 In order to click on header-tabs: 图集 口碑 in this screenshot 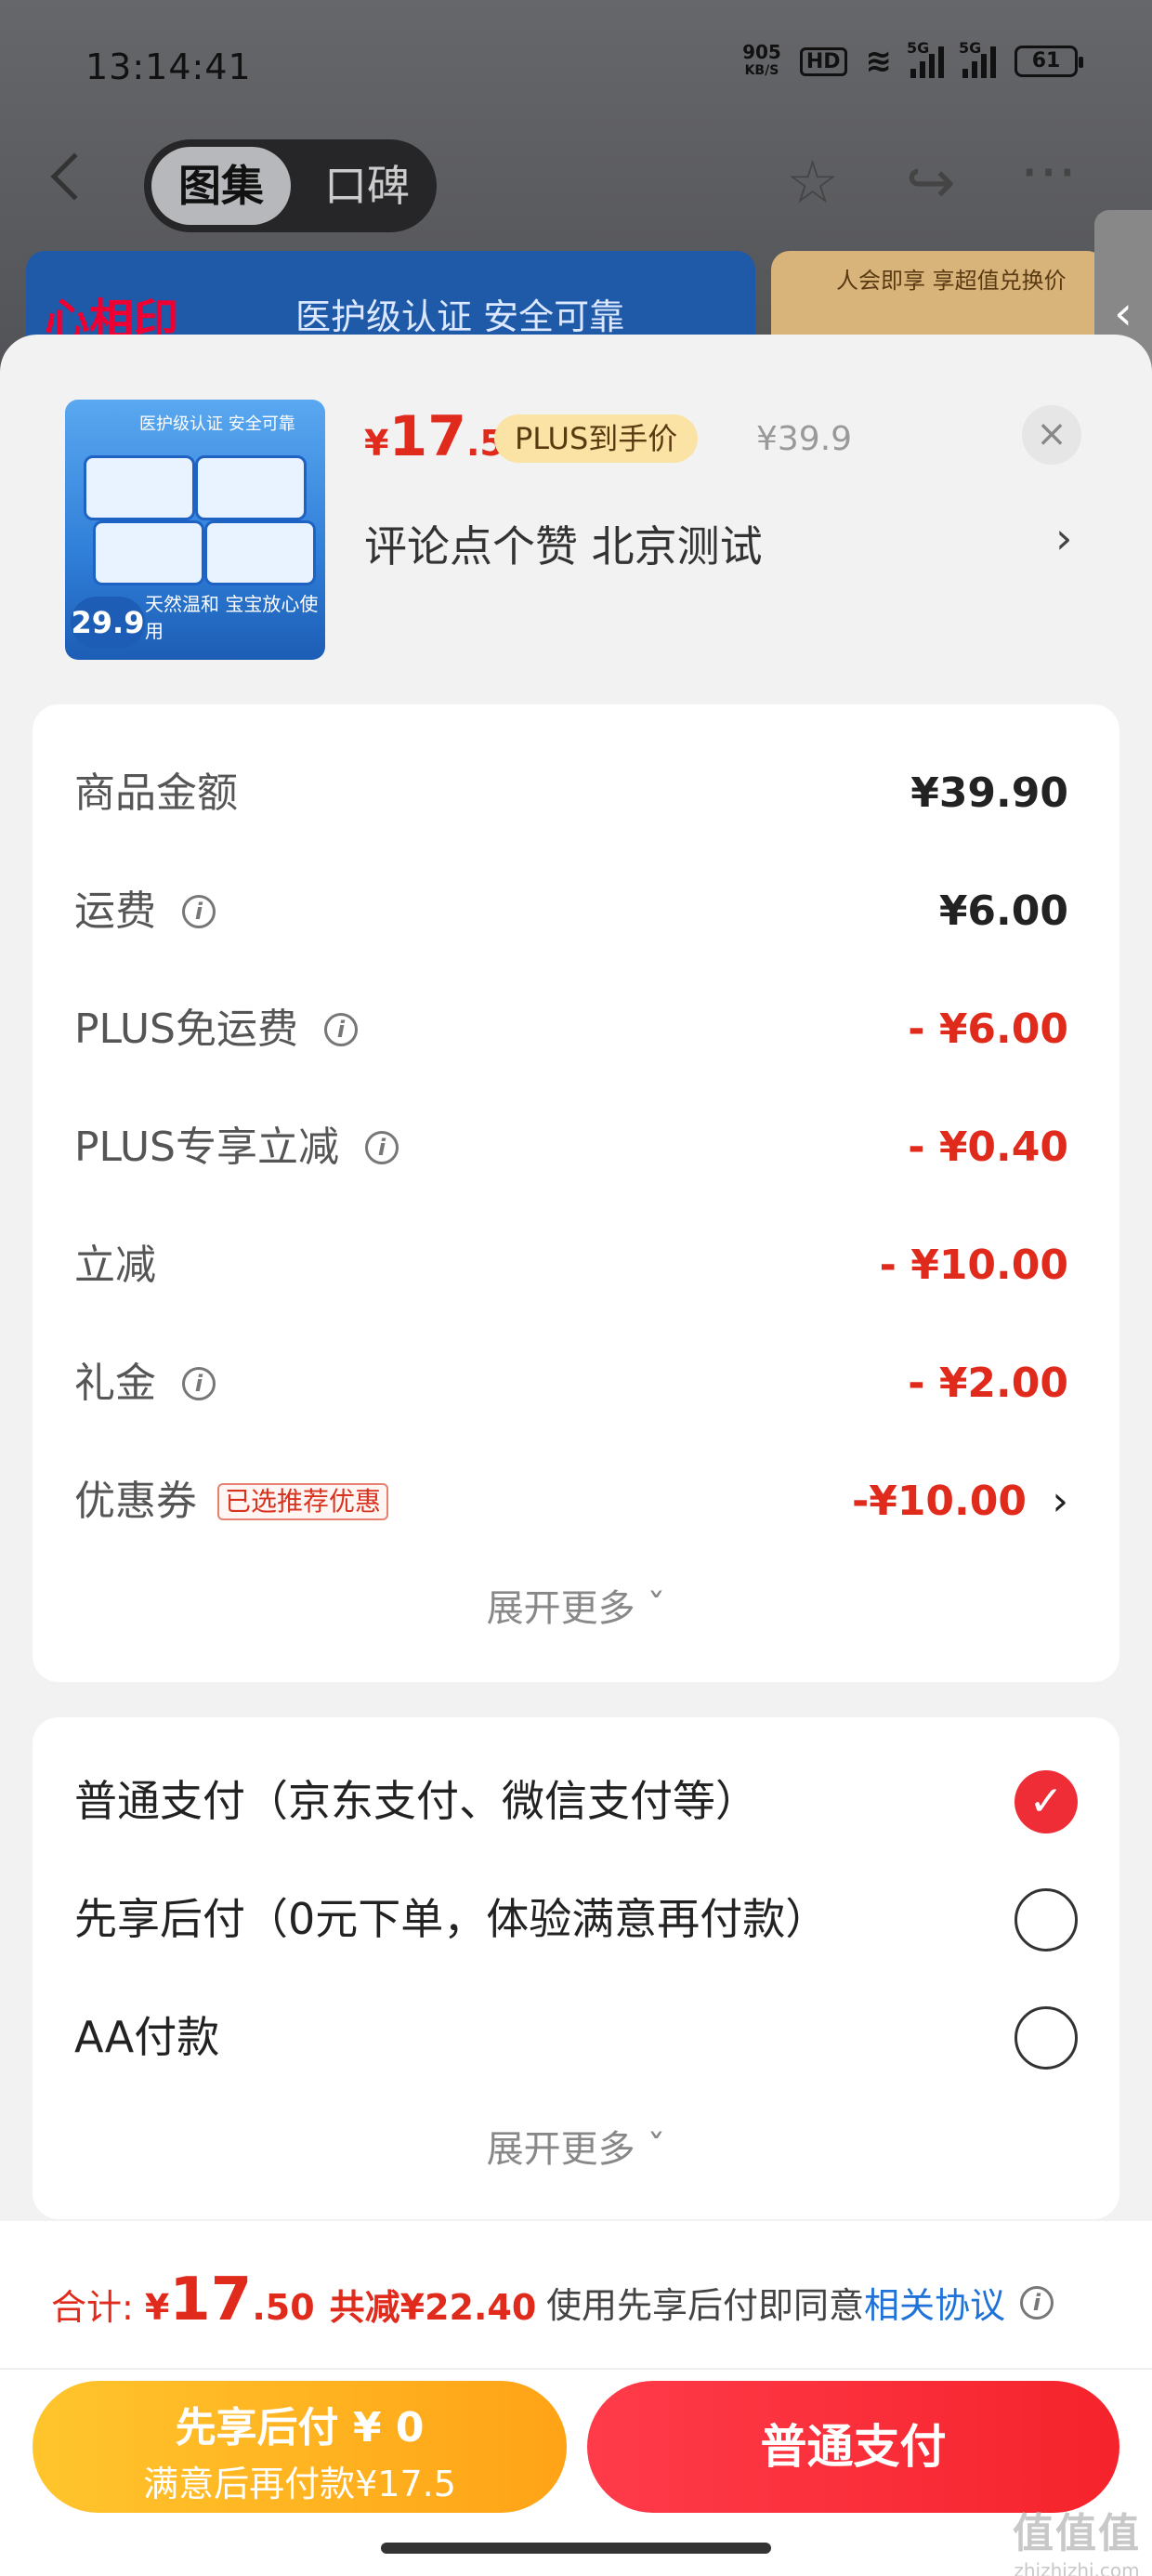, I will do `click(290, 185)`.